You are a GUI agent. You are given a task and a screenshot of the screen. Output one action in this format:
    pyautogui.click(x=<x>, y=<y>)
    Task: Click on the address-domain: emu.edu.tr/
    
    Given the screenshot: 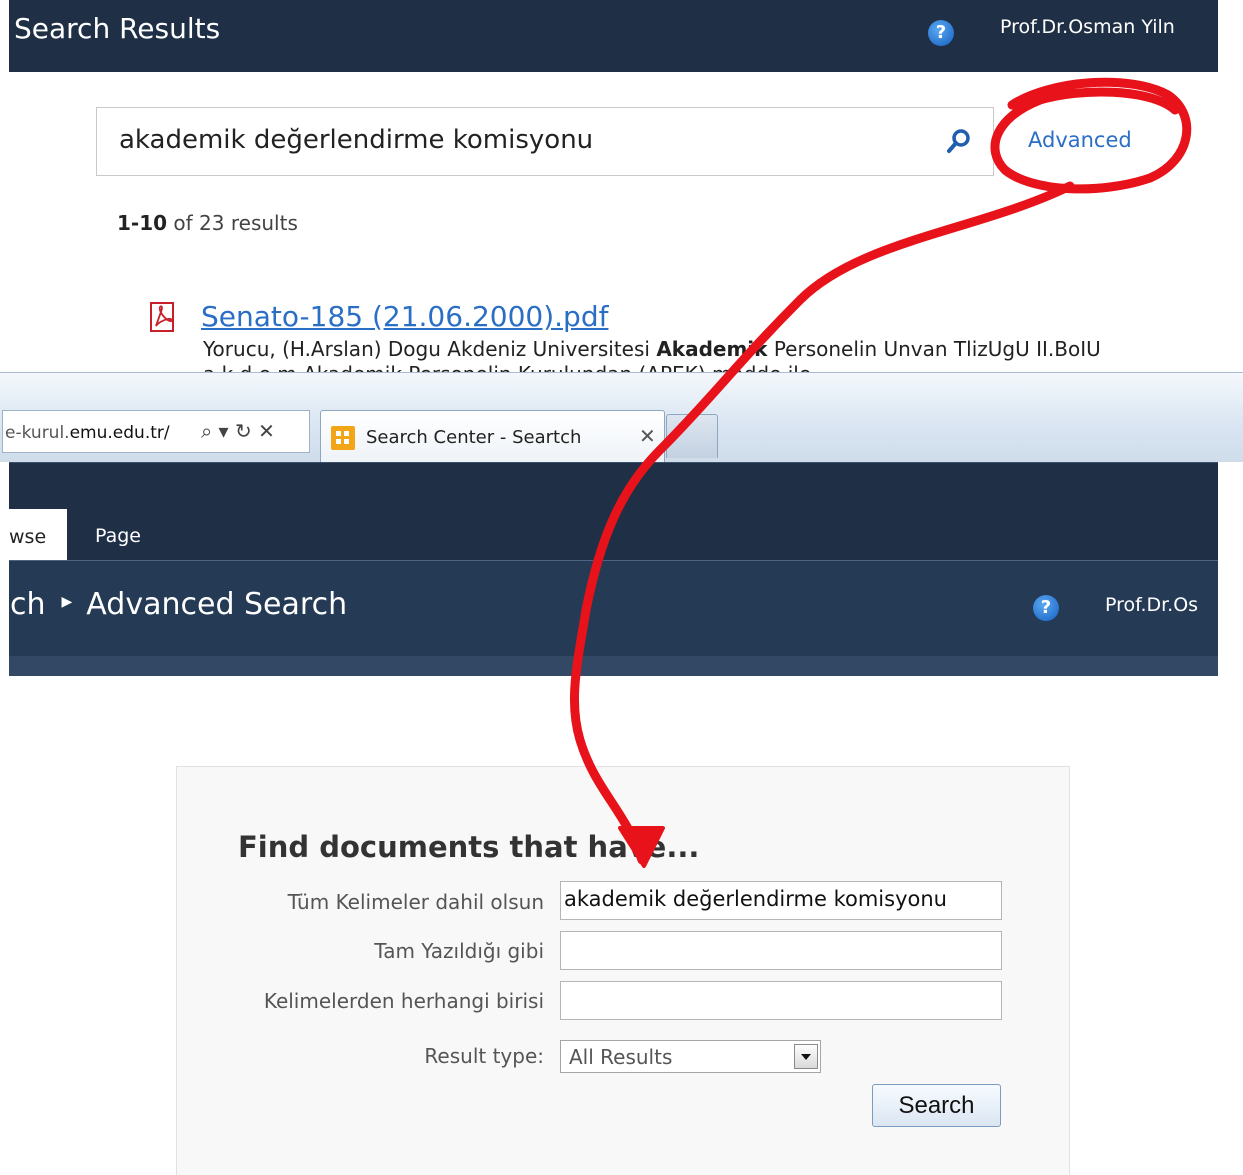 What is the action you would take?
    pyautogui.click(x=119, y=433)
    